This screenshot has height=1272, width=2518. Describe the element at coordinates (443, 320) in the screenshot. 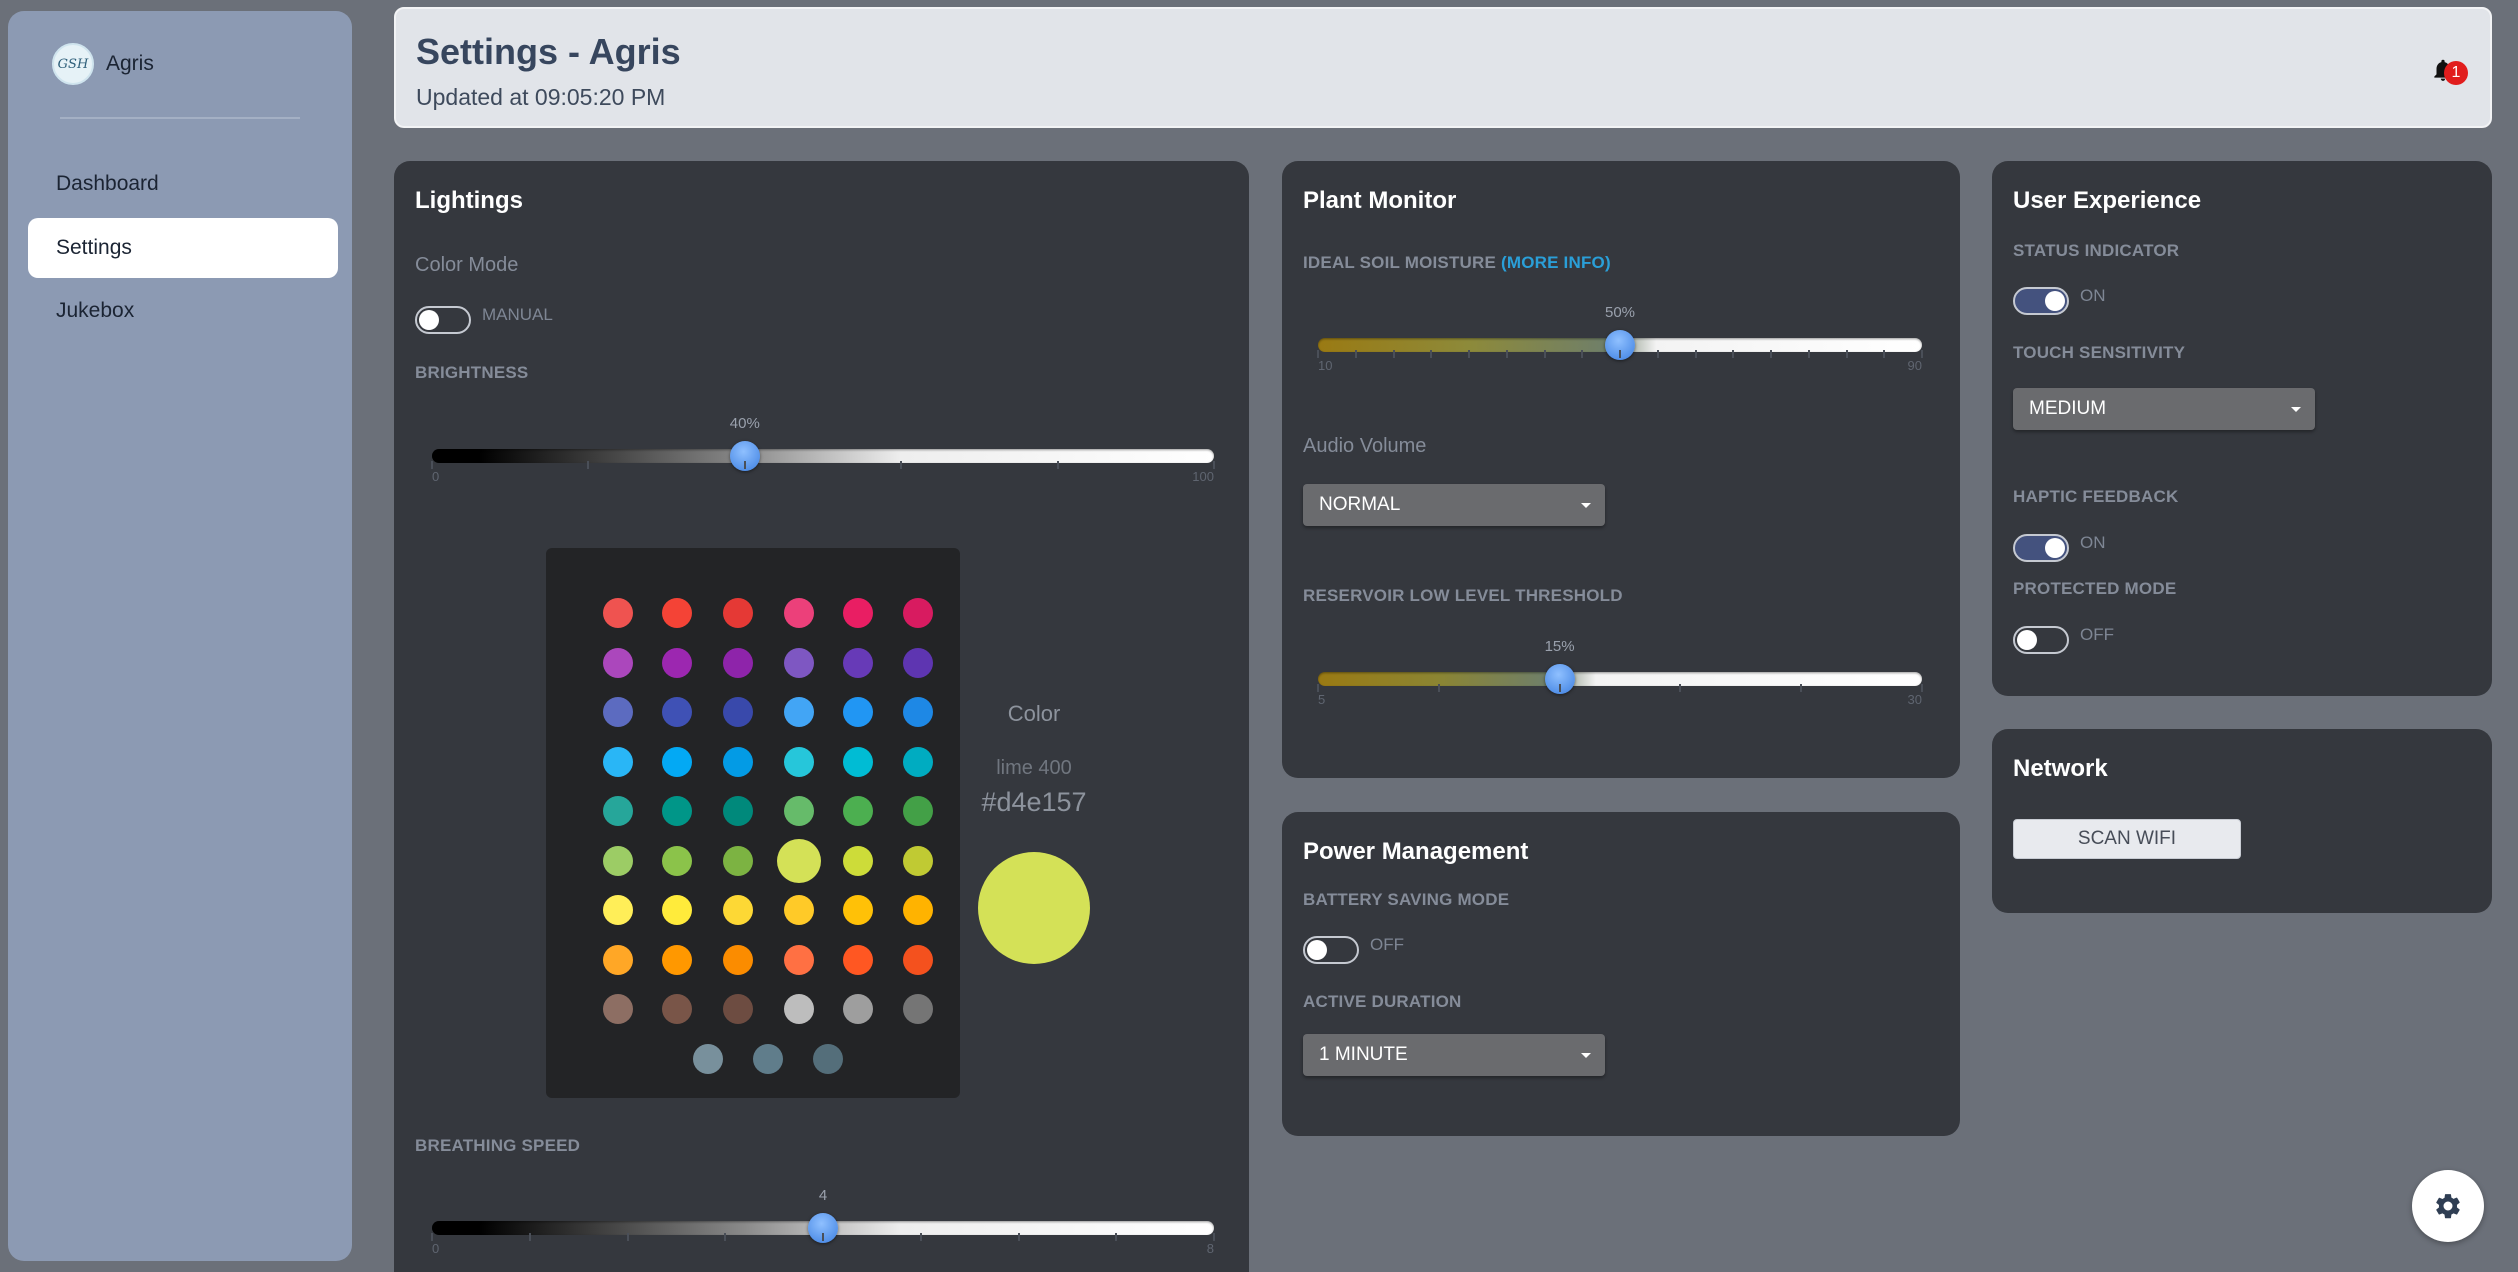

I see `color-mode-toggle` at that location.